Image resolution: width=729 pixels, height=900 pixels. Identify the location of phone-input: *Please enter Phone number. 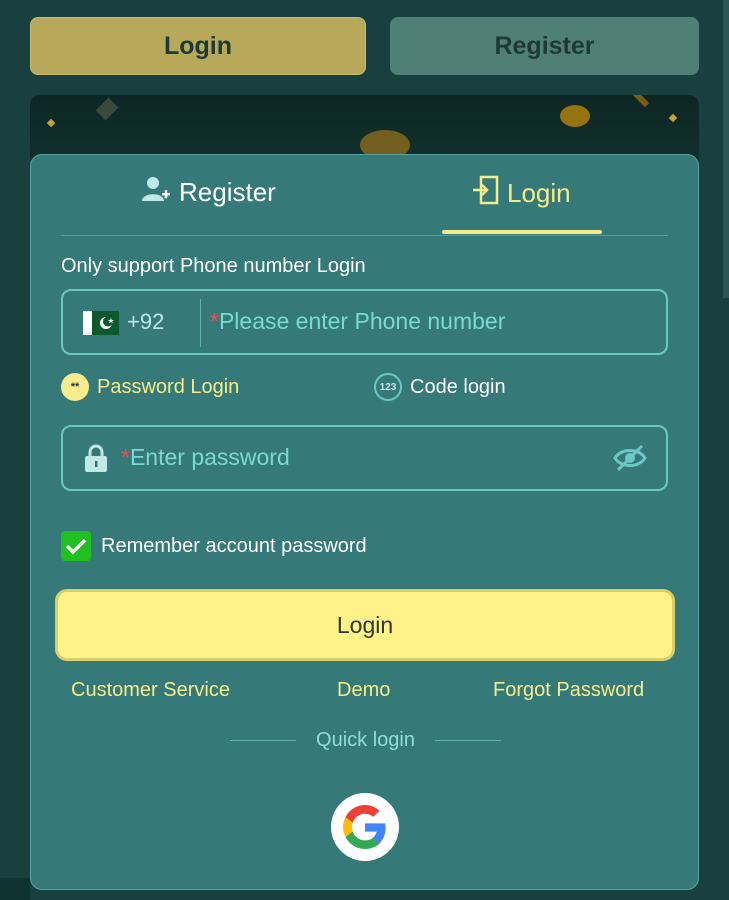
(357, 321).